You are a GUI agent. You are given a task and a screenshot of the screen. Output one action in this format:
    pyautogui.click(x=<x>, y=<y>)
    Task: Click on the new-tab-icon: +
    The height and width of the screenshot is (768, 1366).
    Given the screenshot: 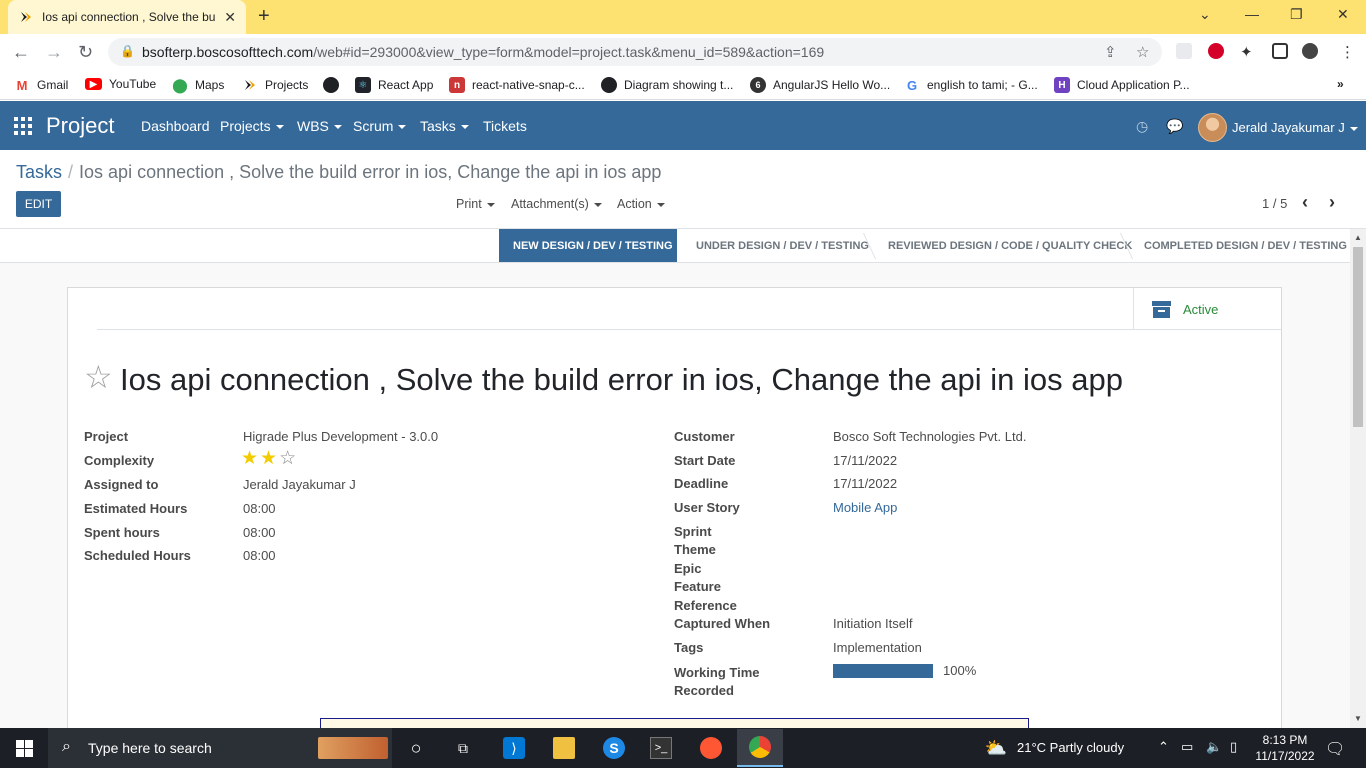 What is the action you would take?
    pyautogui.click(x=264, y=16)
    